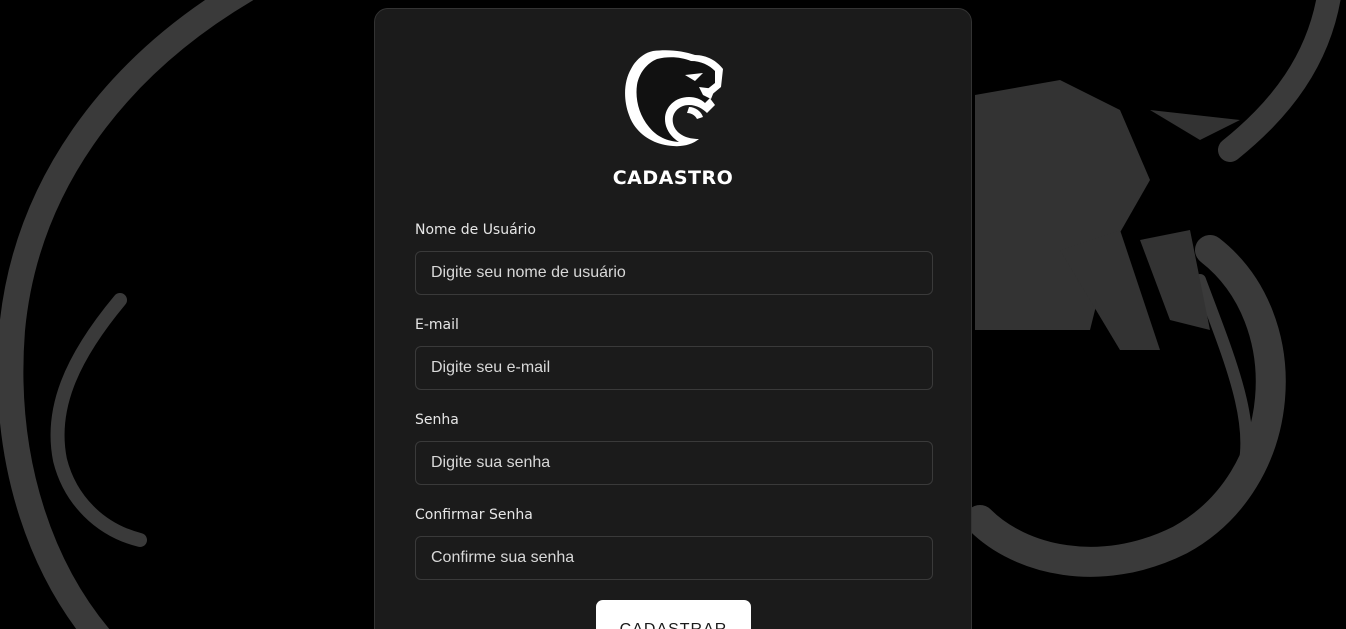  I want to click on username-input, so click(674, 273).